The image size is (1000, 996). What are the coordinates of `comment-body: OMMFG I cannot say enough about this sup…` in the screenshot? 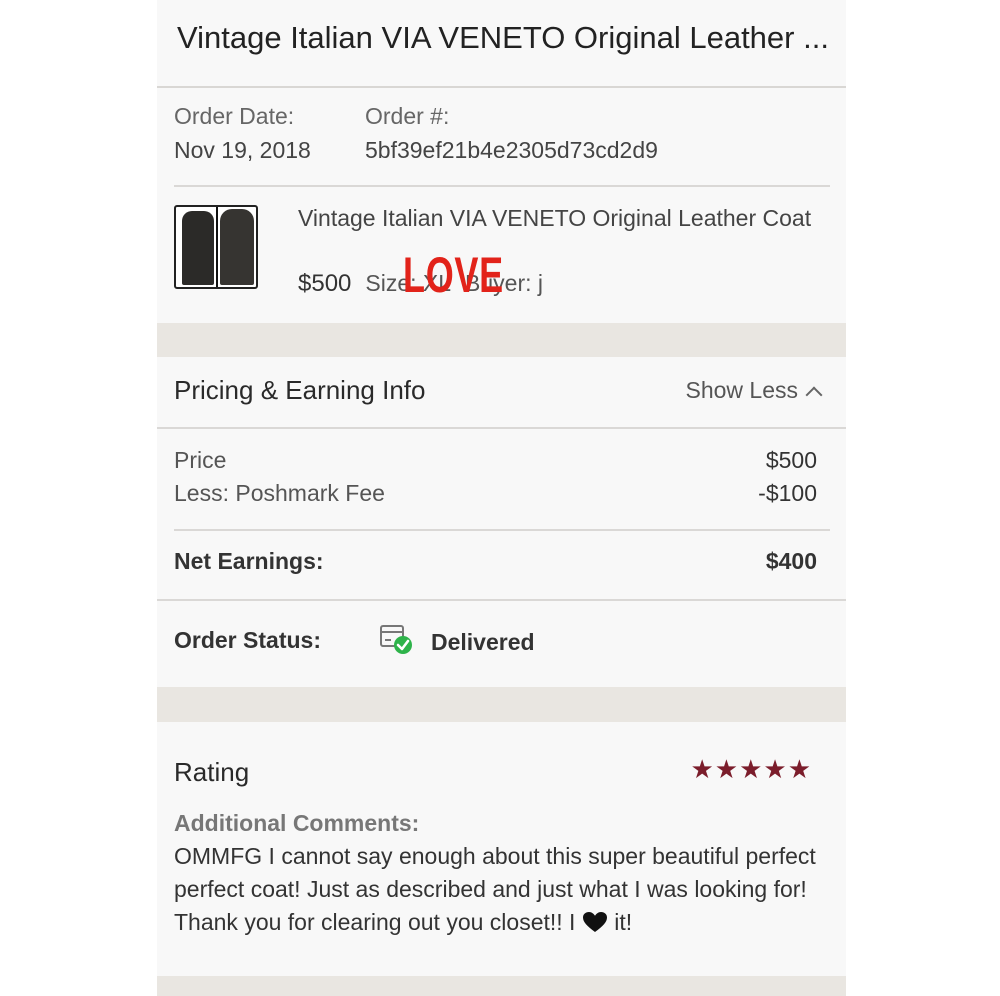 It's located at (495, 889).